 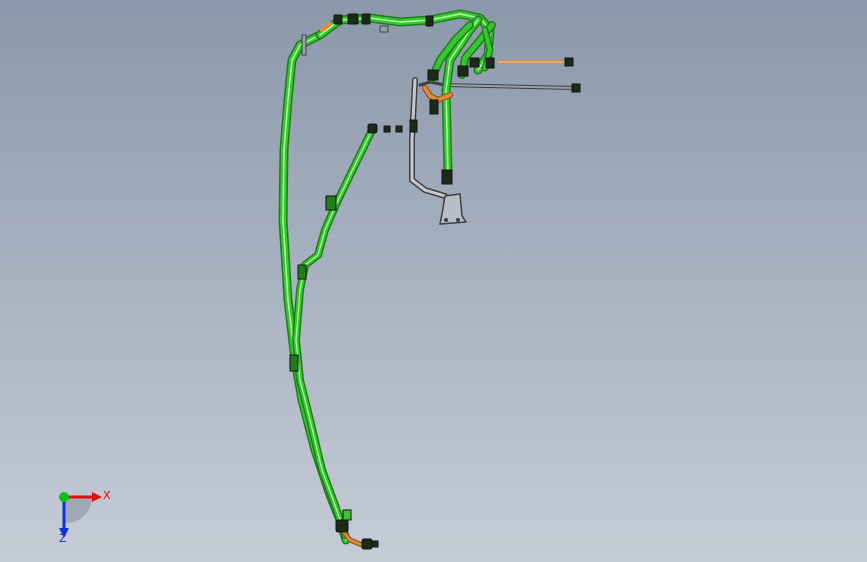 I want to click on metal-pipes, so click(x=493, y=134).